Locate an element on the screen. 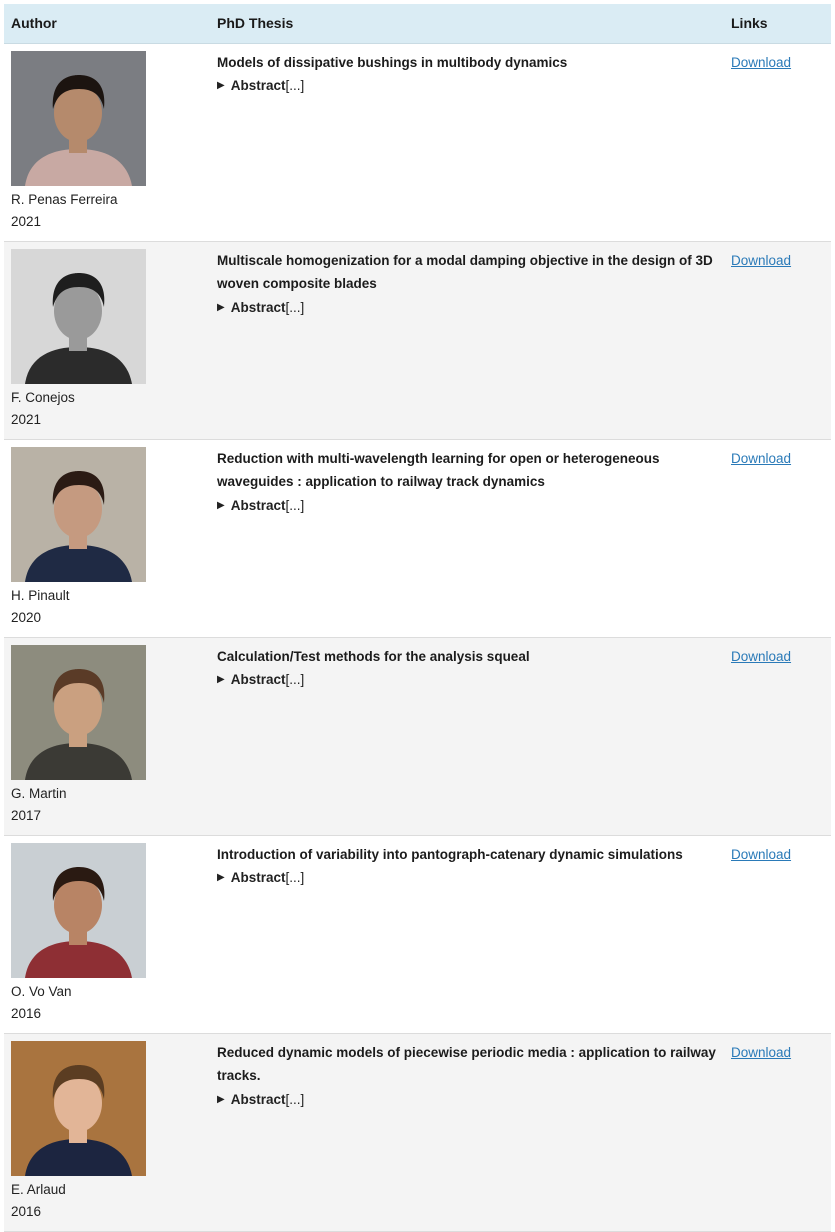  author-cell: G. Martin 2017 is located at coordinates (107, 736).